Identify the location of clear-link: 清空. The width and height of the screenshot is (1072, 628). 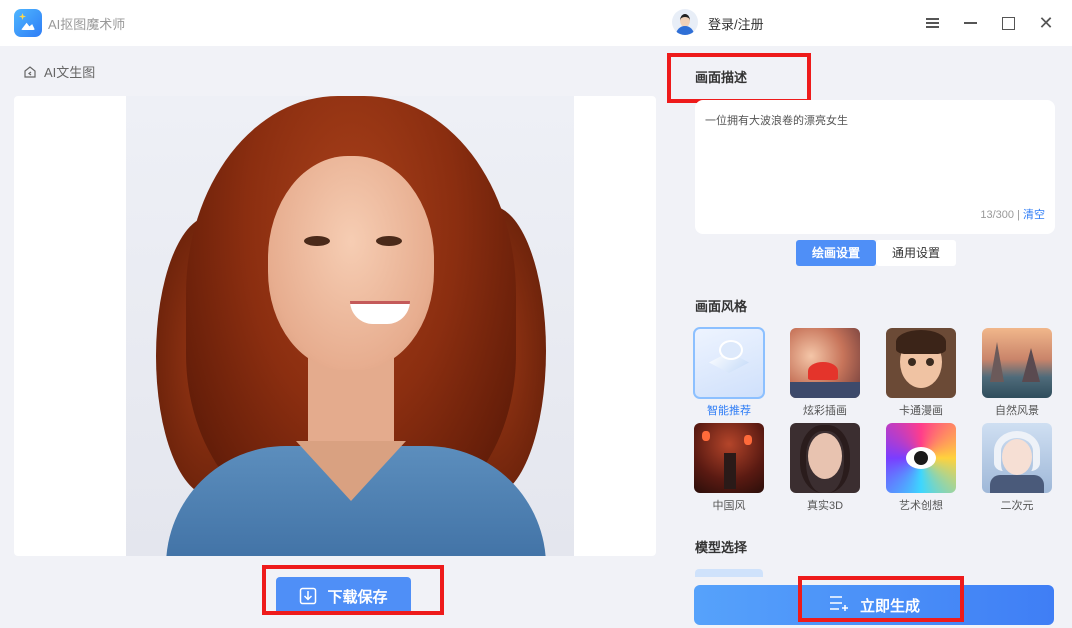
(1034, 215).